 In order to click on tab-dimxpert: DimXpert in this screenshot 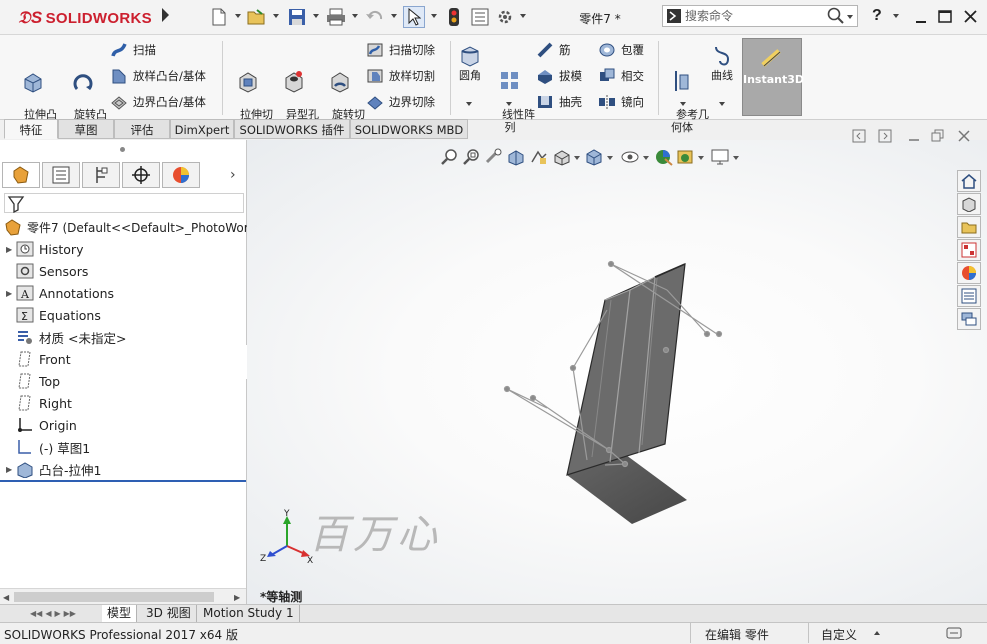, I will do `click(202, 129)`.